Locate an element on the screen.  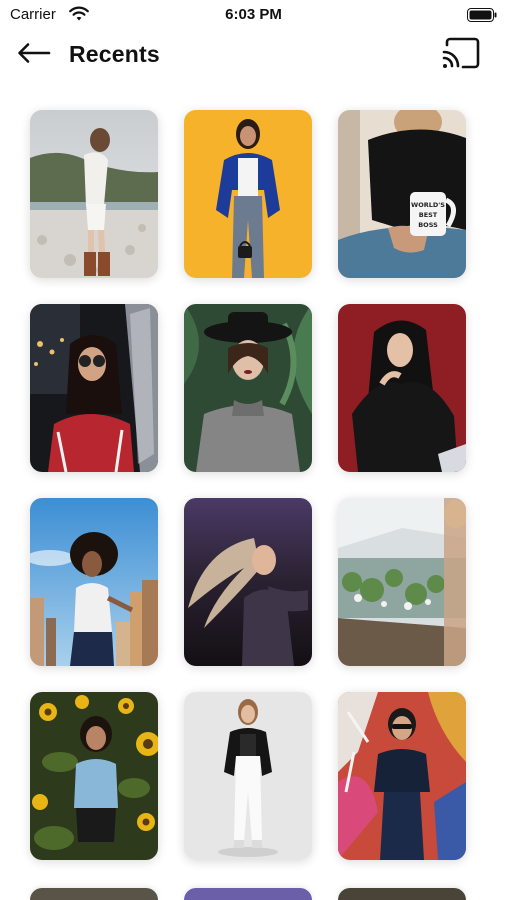
clock: 6:03 PM is located at coordinates (253, 14).